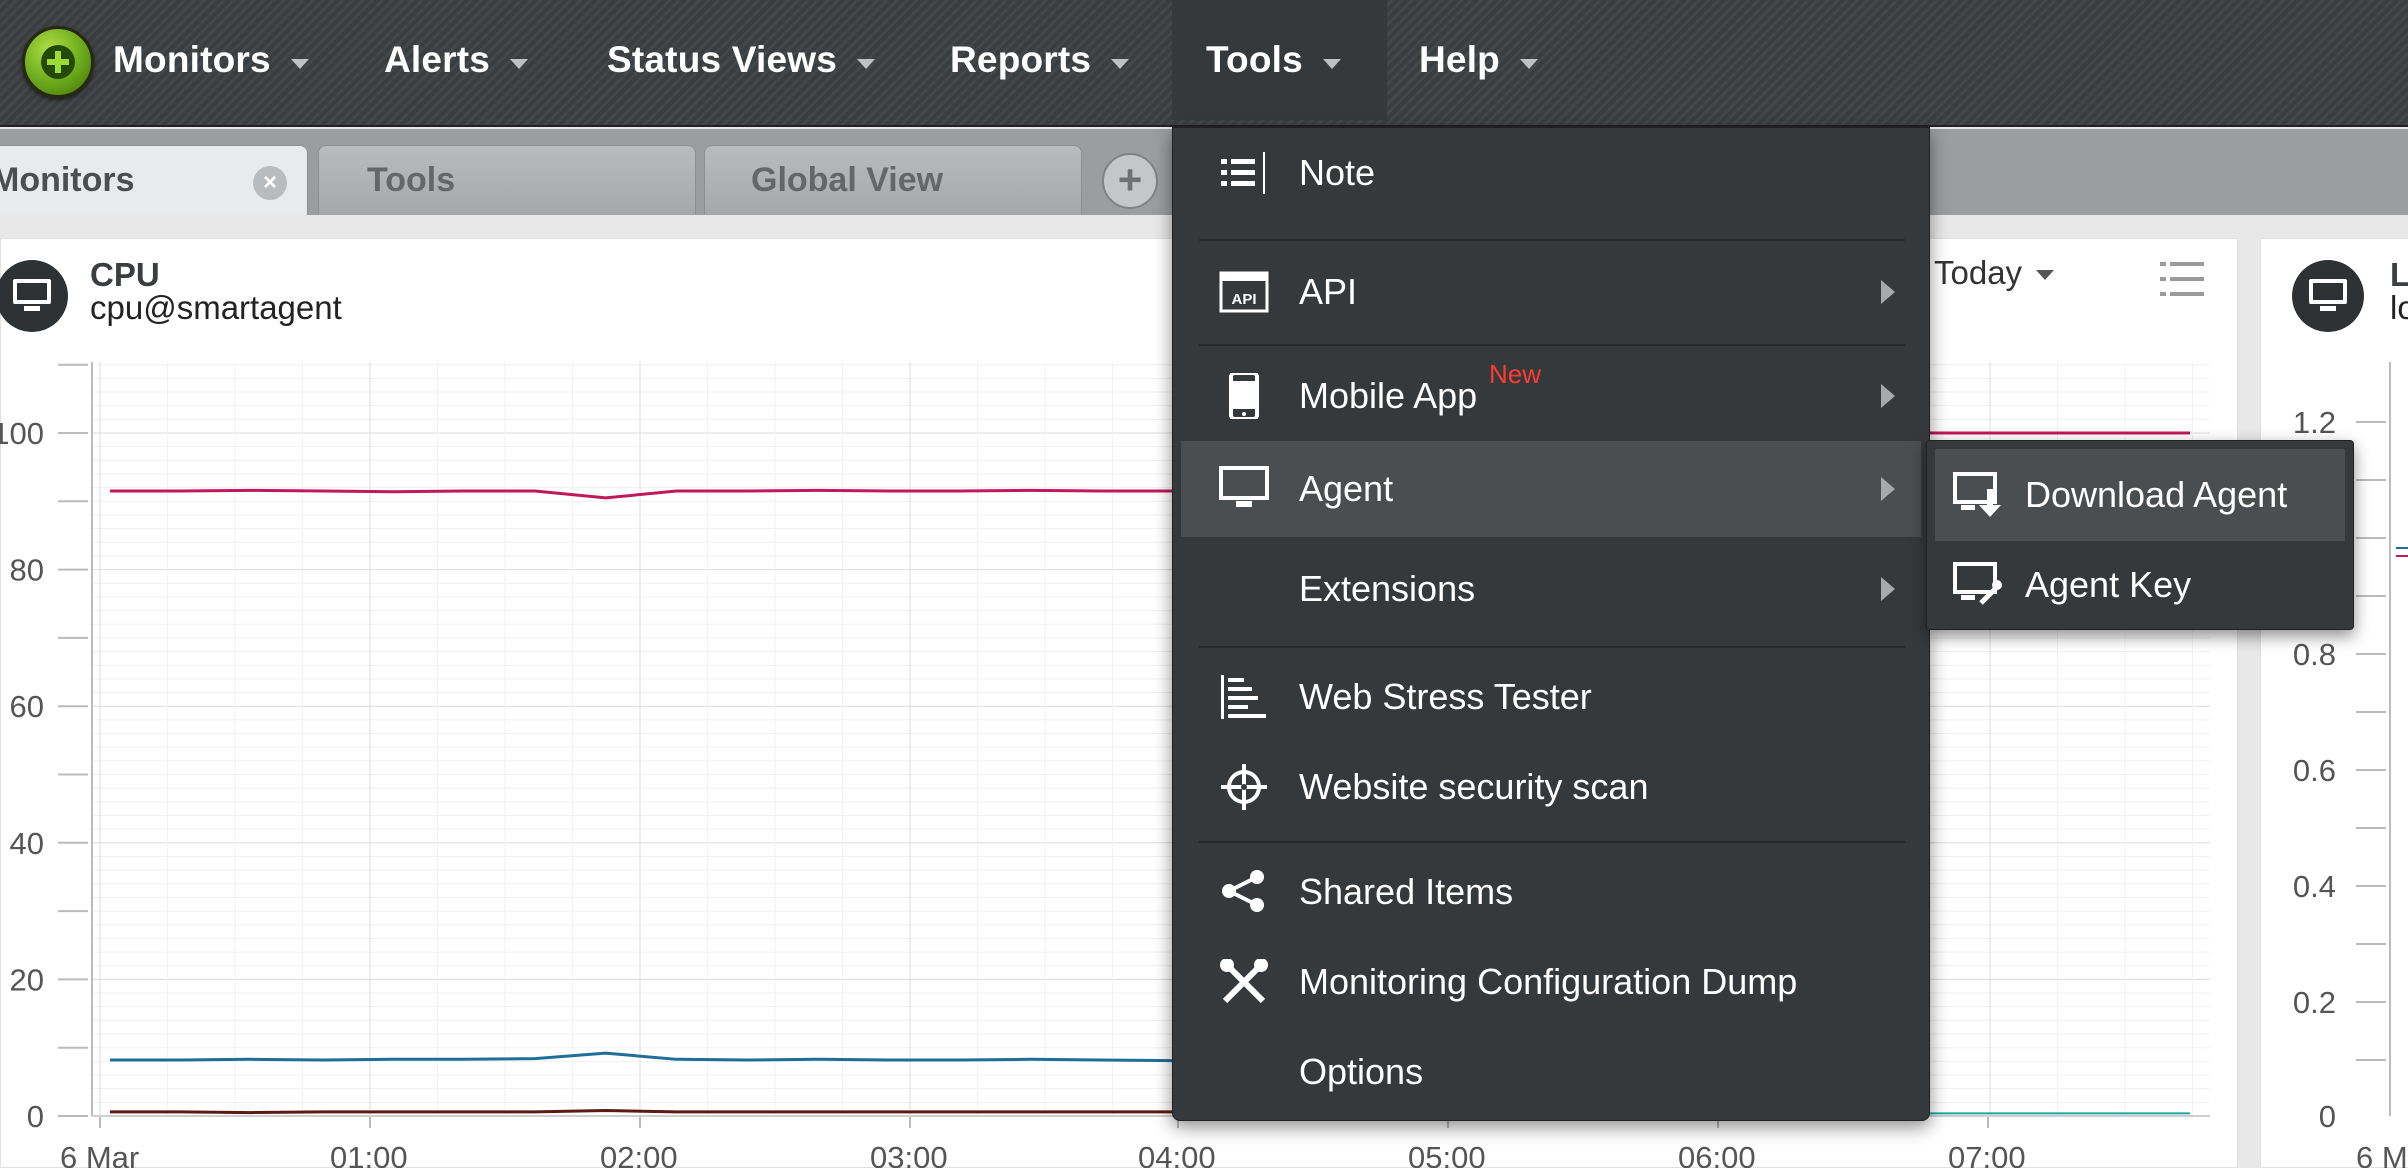 This screenshot has width=2408, height=1168. I want to click on nav-help: Help, so click(1478, 60).